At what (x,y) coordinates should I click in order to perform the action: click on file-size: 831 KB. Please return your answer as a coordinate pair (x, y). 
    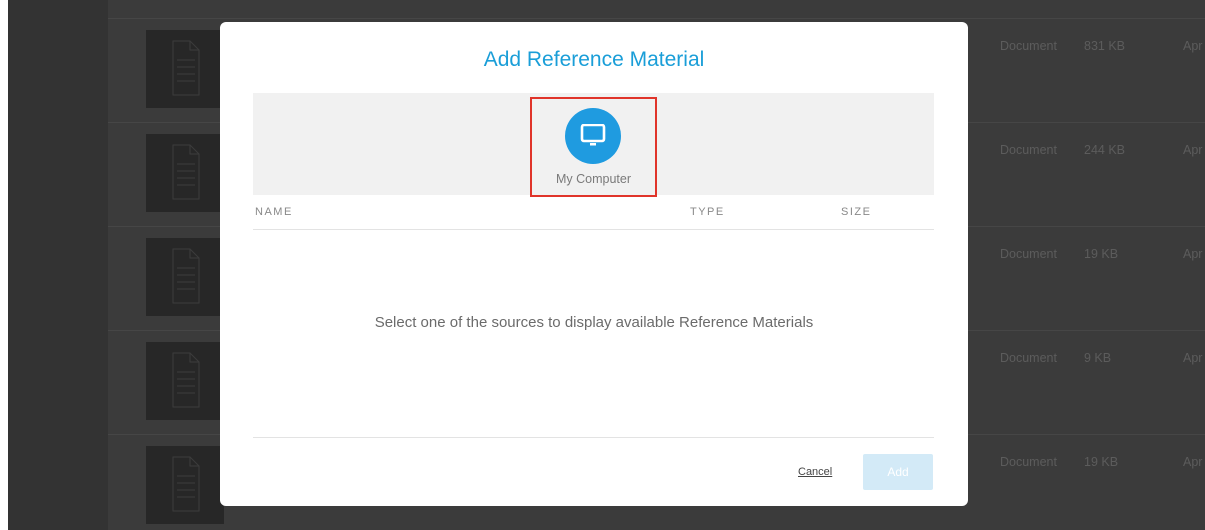
    Looking at the image, I should click on (1105, 46).